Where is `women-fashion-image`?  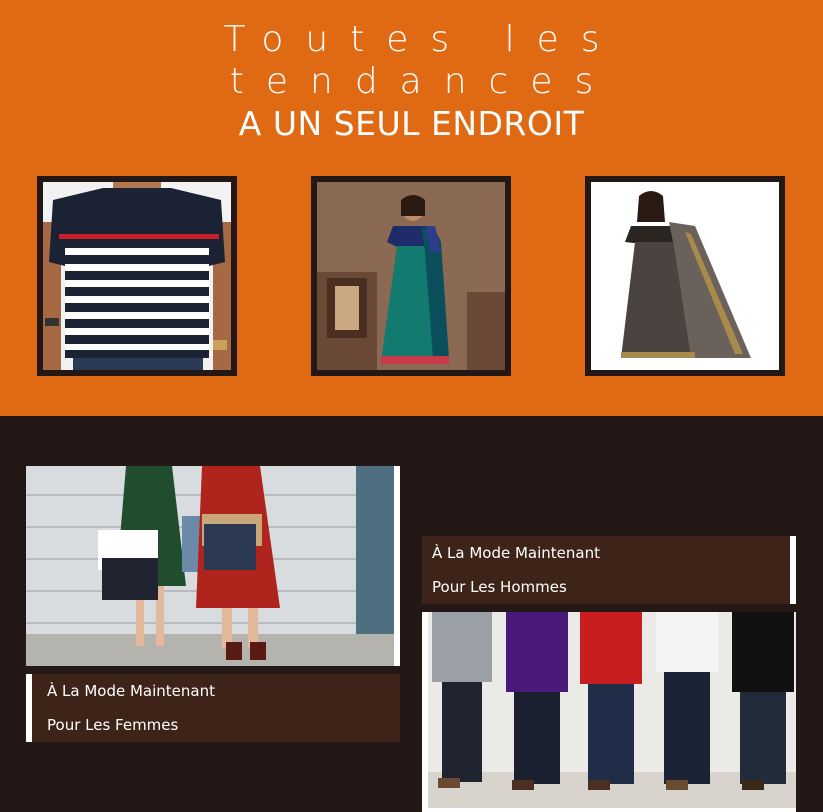
women-fashion-image is located at coordinates (213, 566).